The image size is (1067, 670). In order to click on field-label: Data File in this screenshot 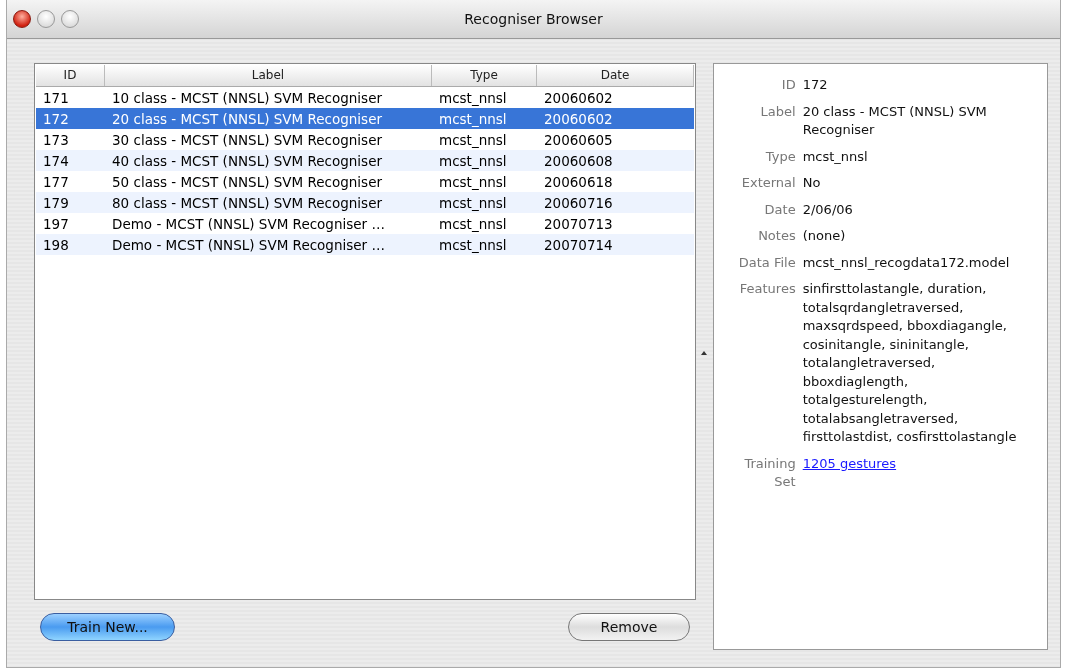, I will do `click(766, 262)`.